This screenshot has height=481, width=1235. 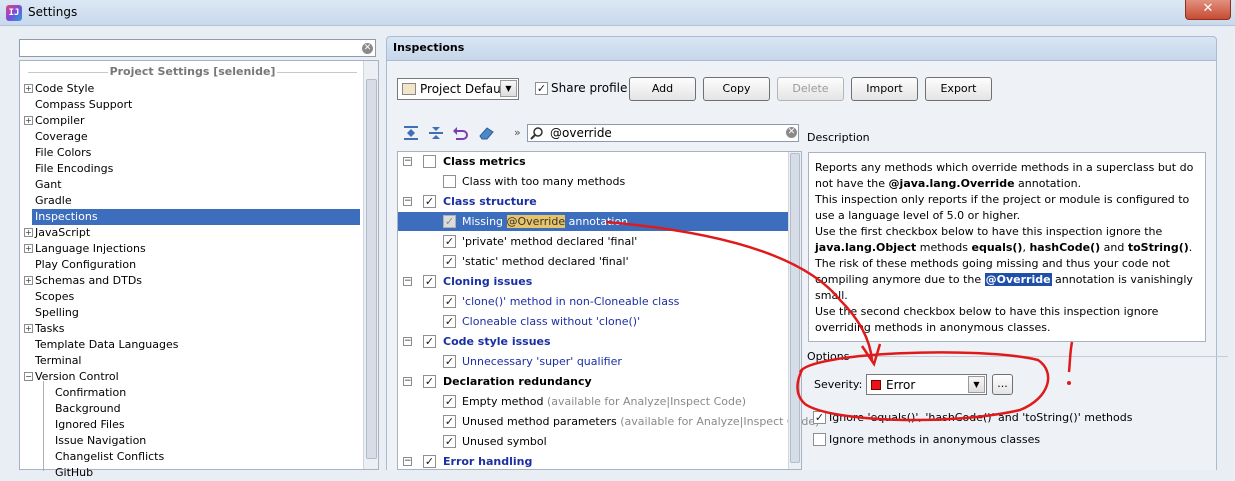 What do you see at coordinates (202, 473) in the screenshot?
I see `sidebar-subitem-github: GitHub` at bounding box center [202, 473].